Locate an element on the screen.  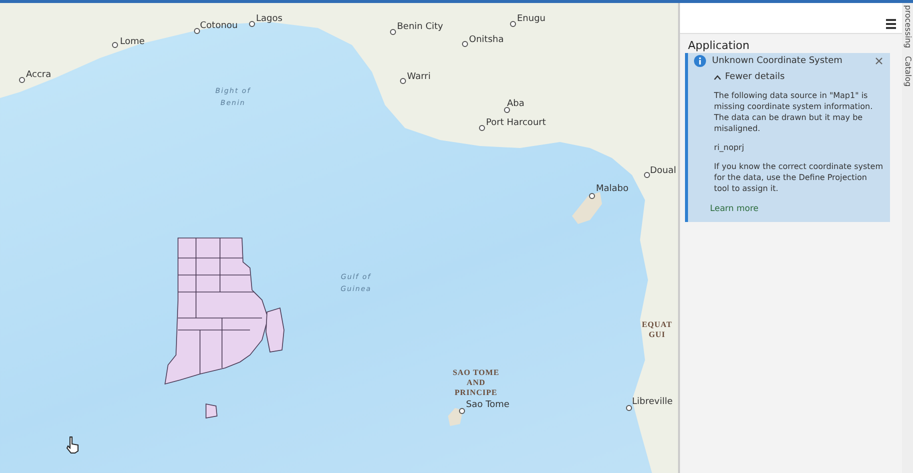
city-label: Onitsha is located at coordinates (486, 40).